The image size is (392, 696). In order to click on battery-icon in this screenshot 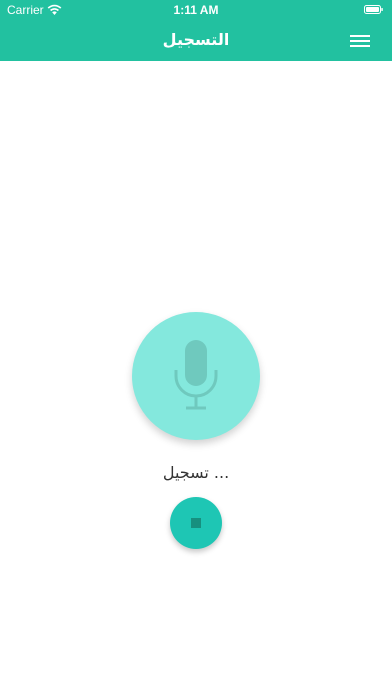, I will do `click(373, 9)`.